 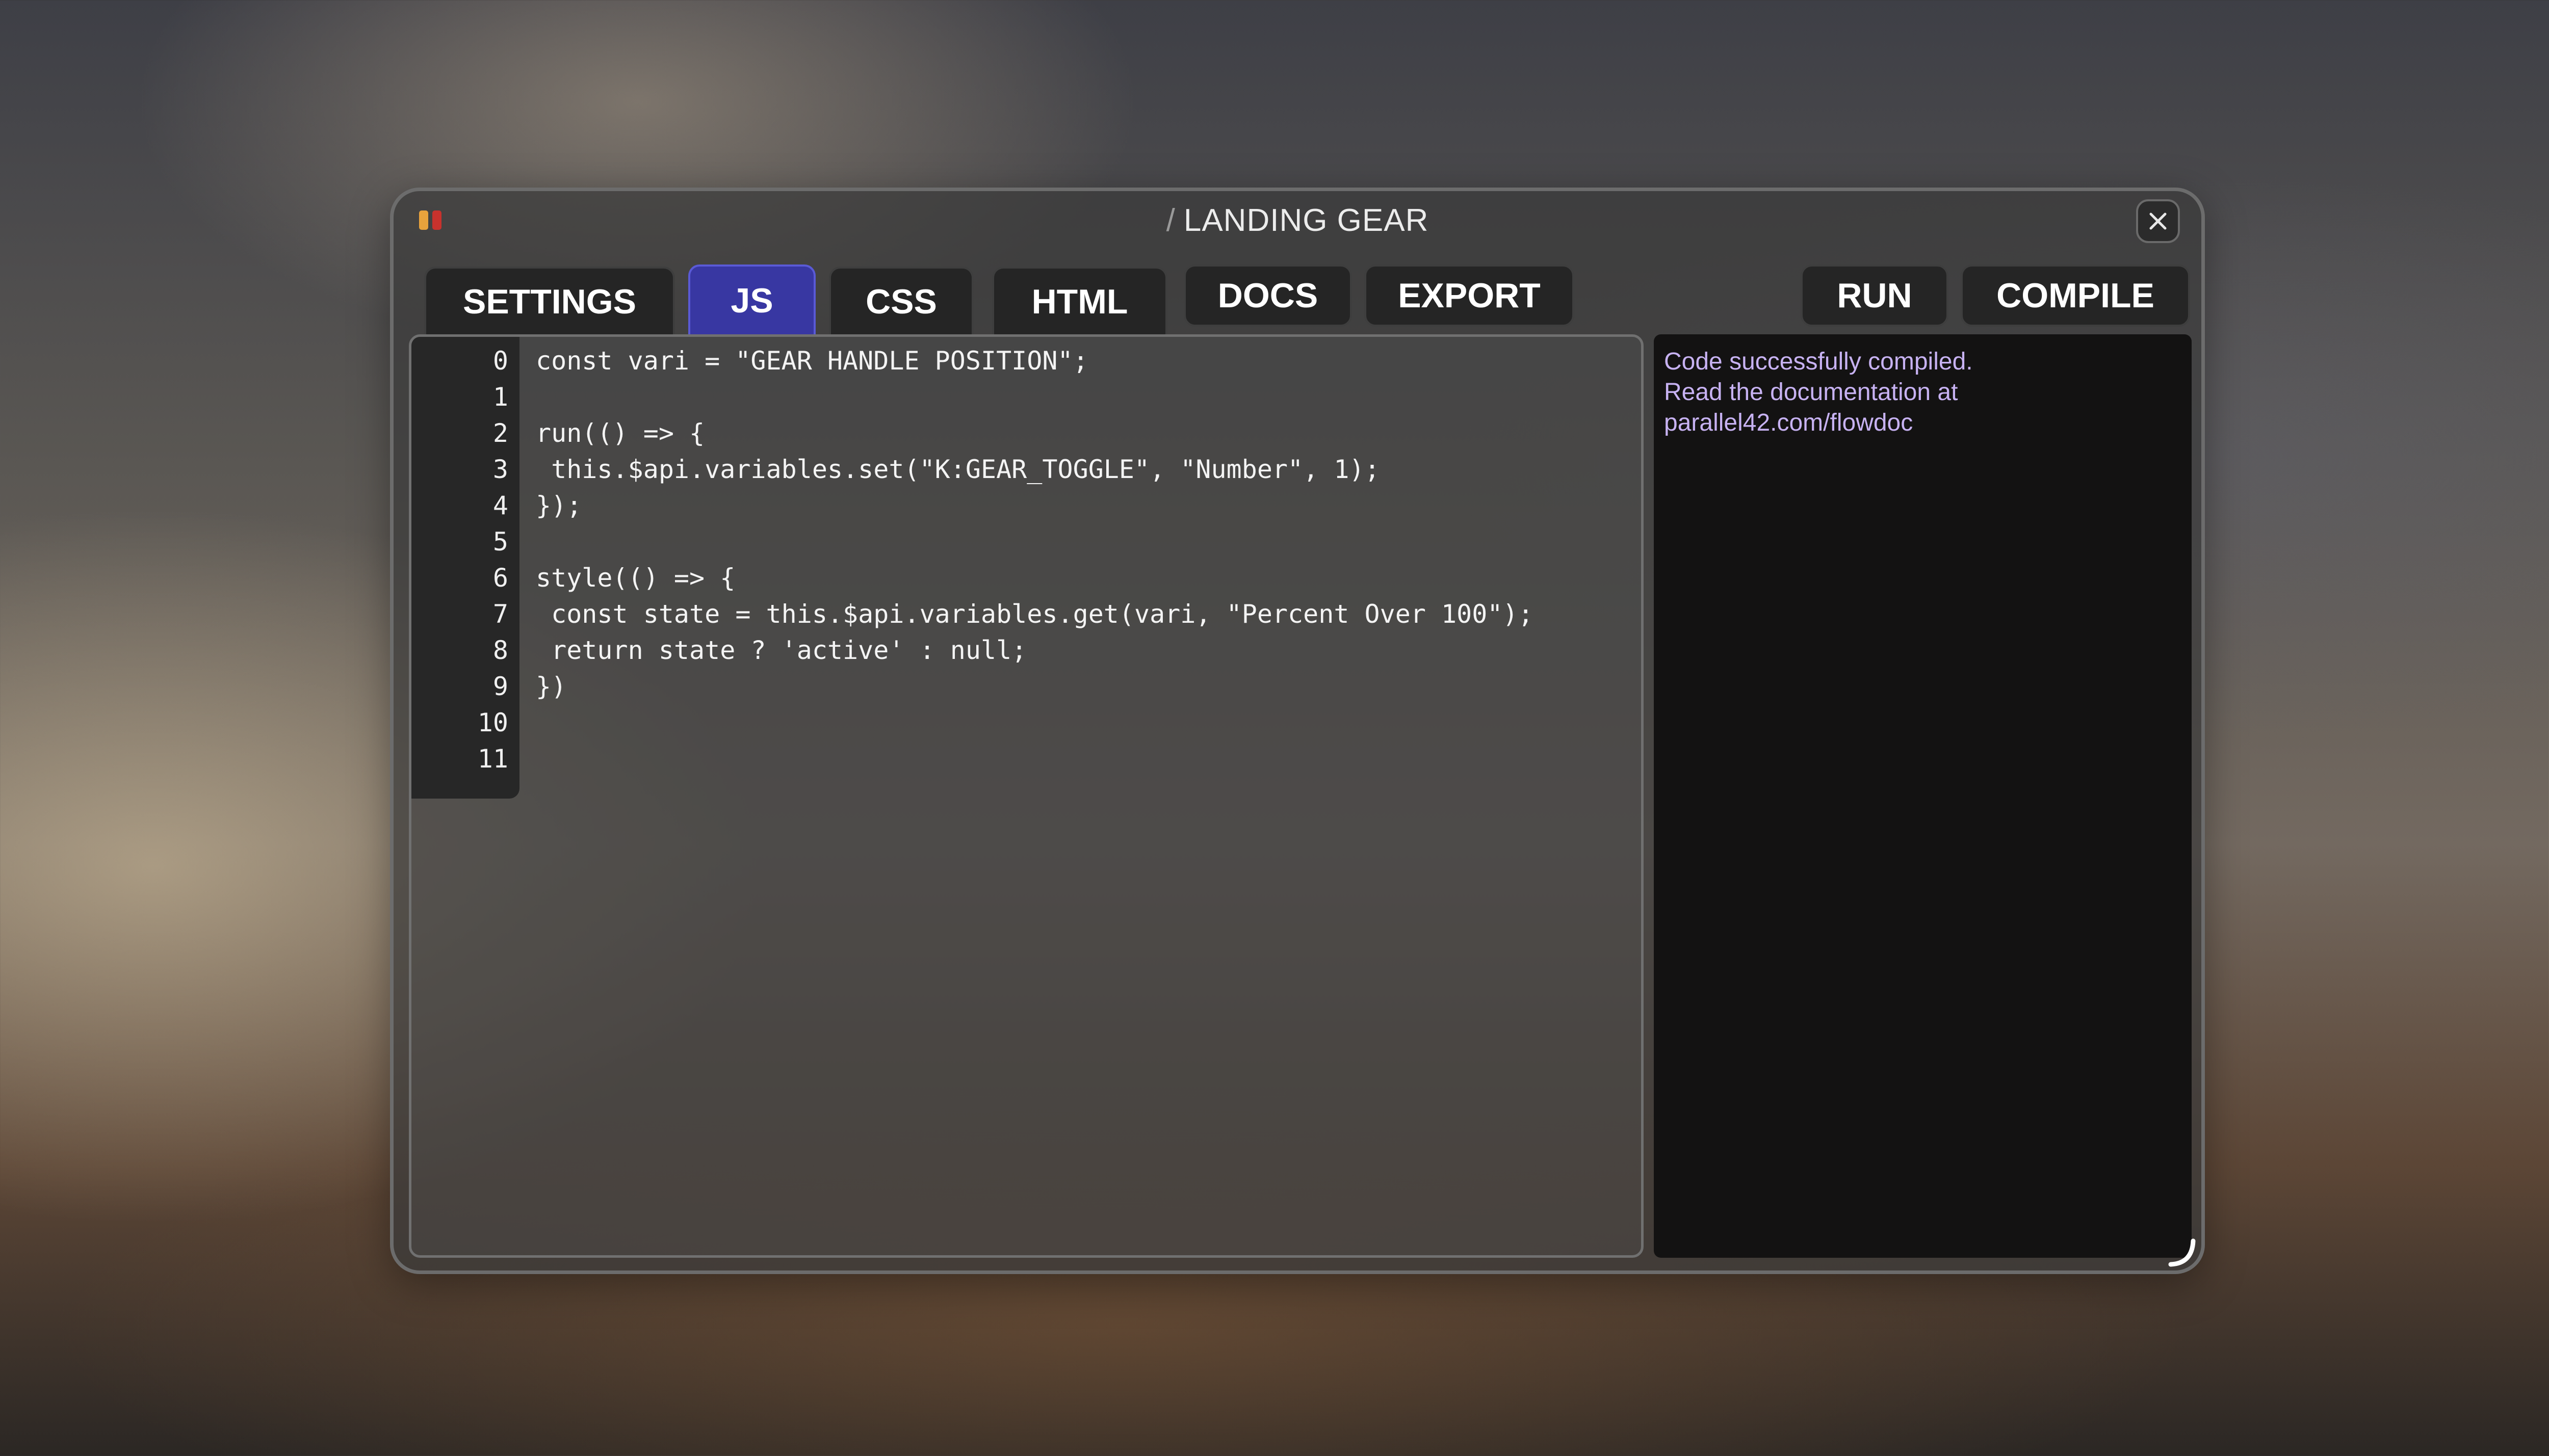 I want to click on close-icon, so click(x=2158, y=221).